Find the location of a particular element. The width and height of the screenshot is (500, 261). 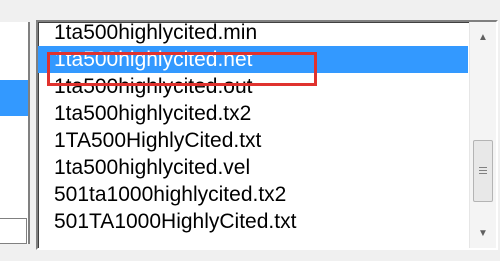

list-item: 1ta500highlycited.vel is located at coordinates (253, 167).